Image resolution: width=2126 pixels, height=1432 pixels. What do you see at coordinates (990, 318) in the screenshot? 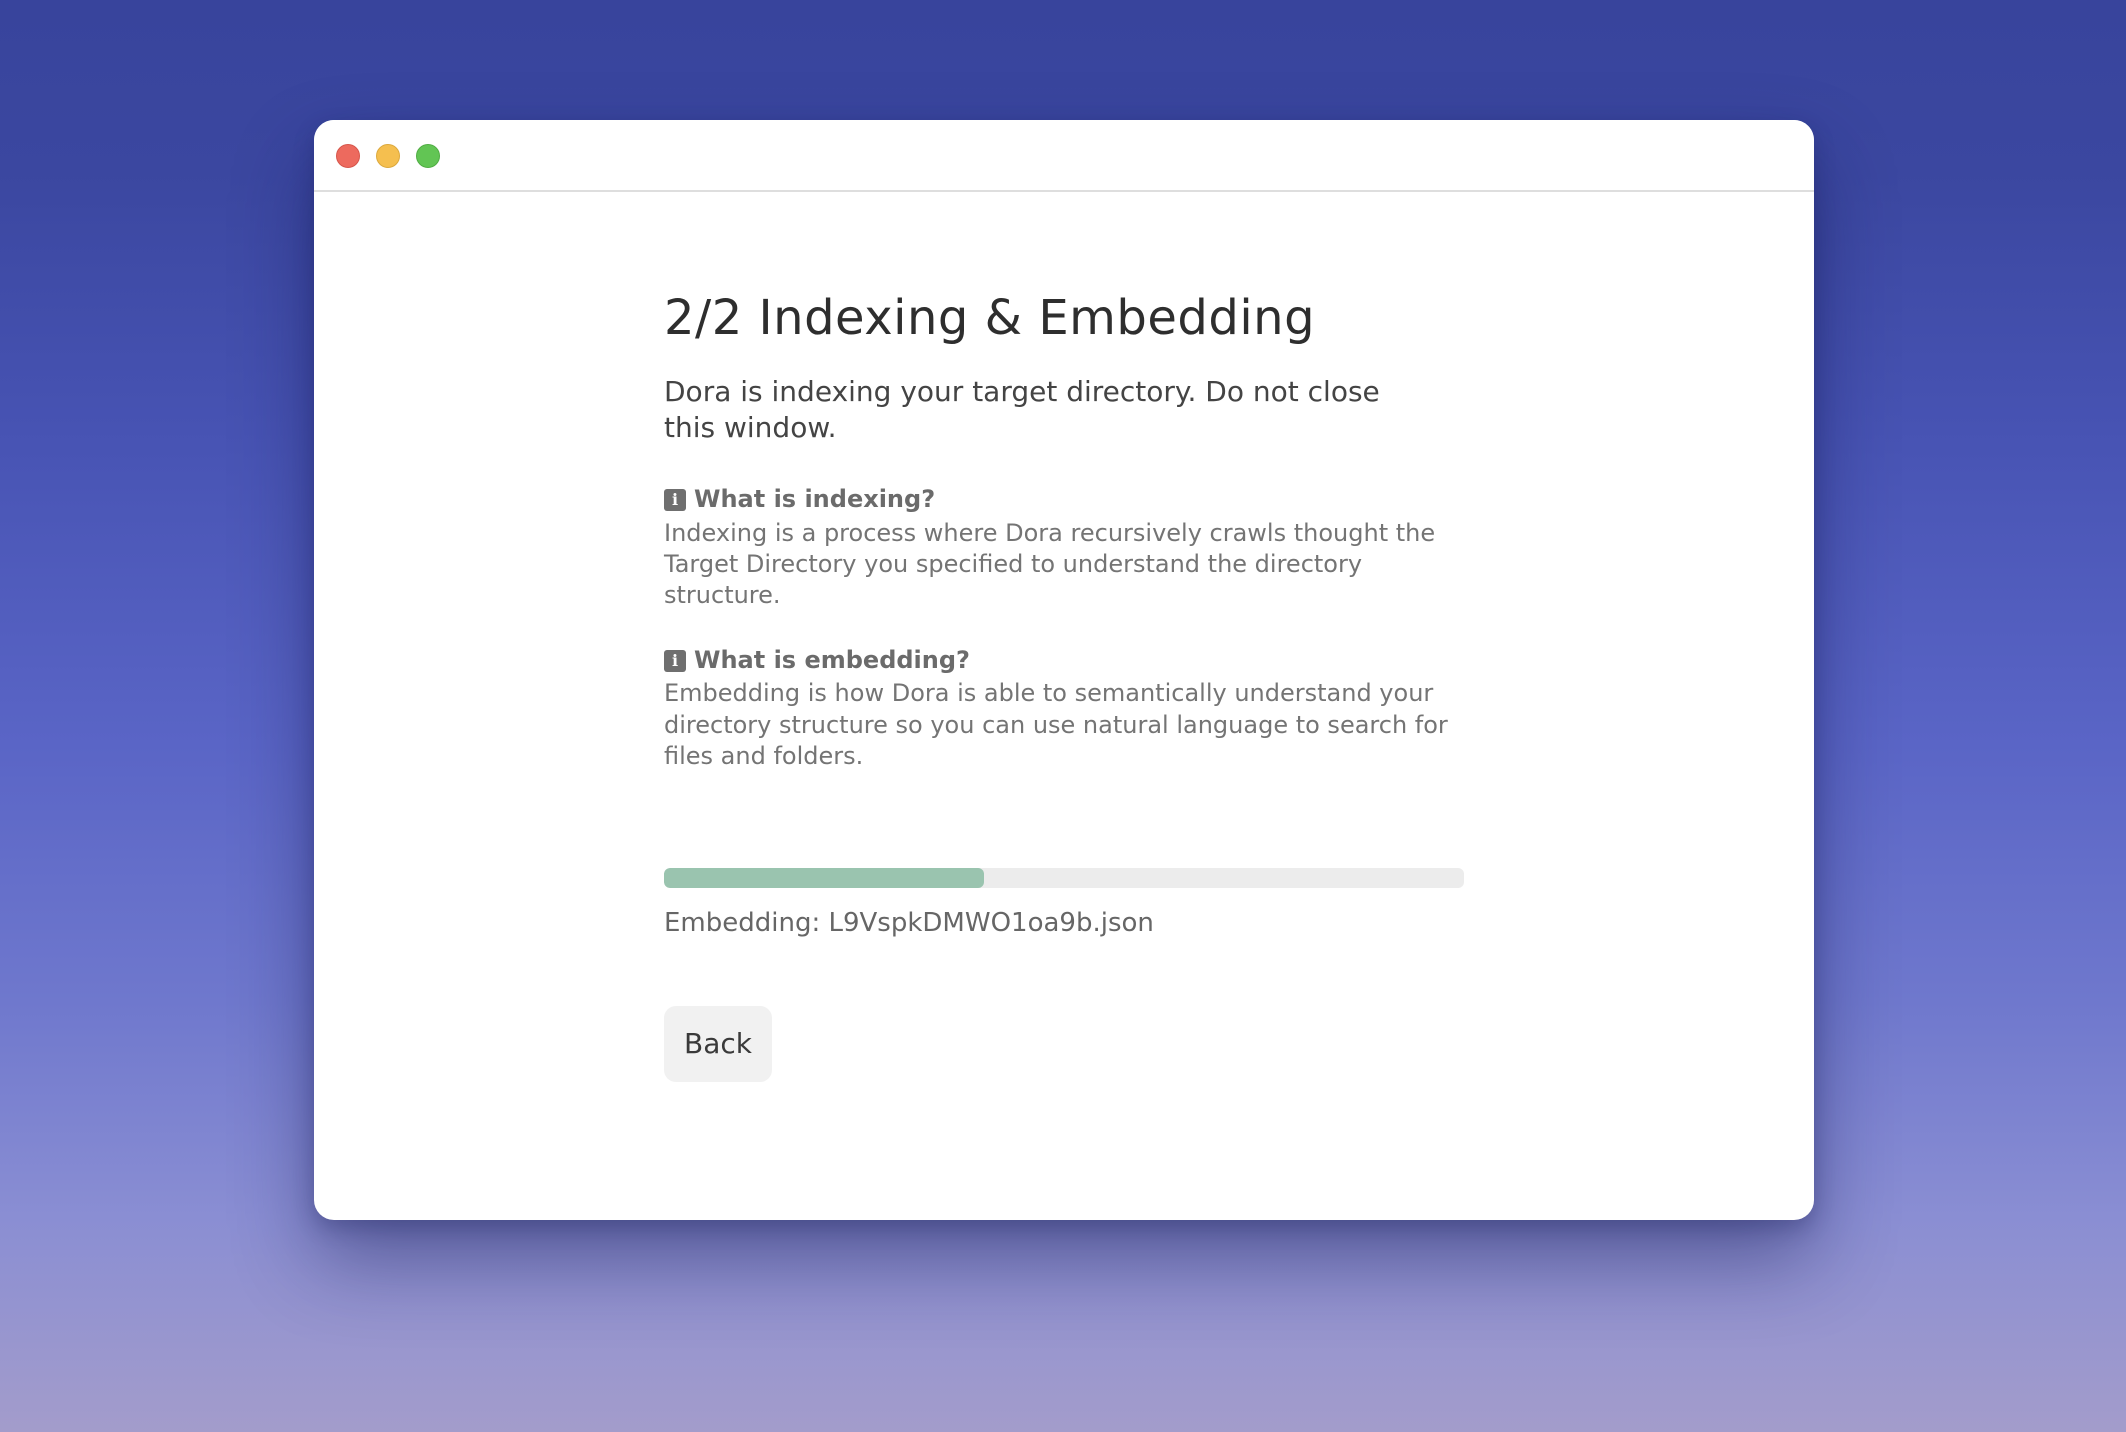
I see `page-title: 2/2 Indexing & Embedding` at bounding box center [990, 318].